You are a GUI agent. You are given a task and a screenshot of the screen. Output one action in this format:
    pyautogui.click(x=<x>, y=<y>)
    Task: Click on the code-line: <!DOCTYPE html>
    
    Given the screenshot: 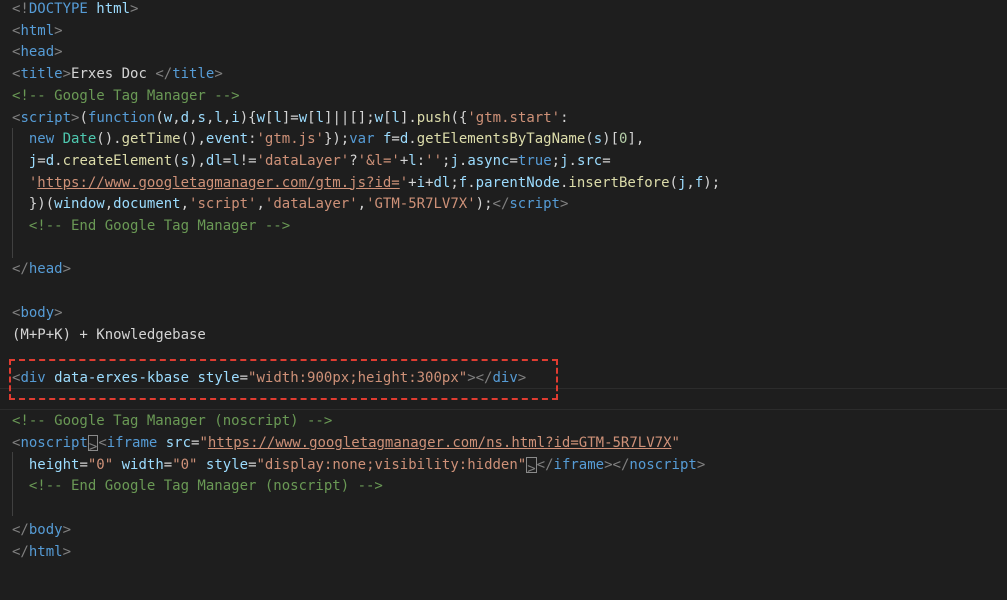 What is the action you would take?
    pyautogui.click(x=75, y=10)
    